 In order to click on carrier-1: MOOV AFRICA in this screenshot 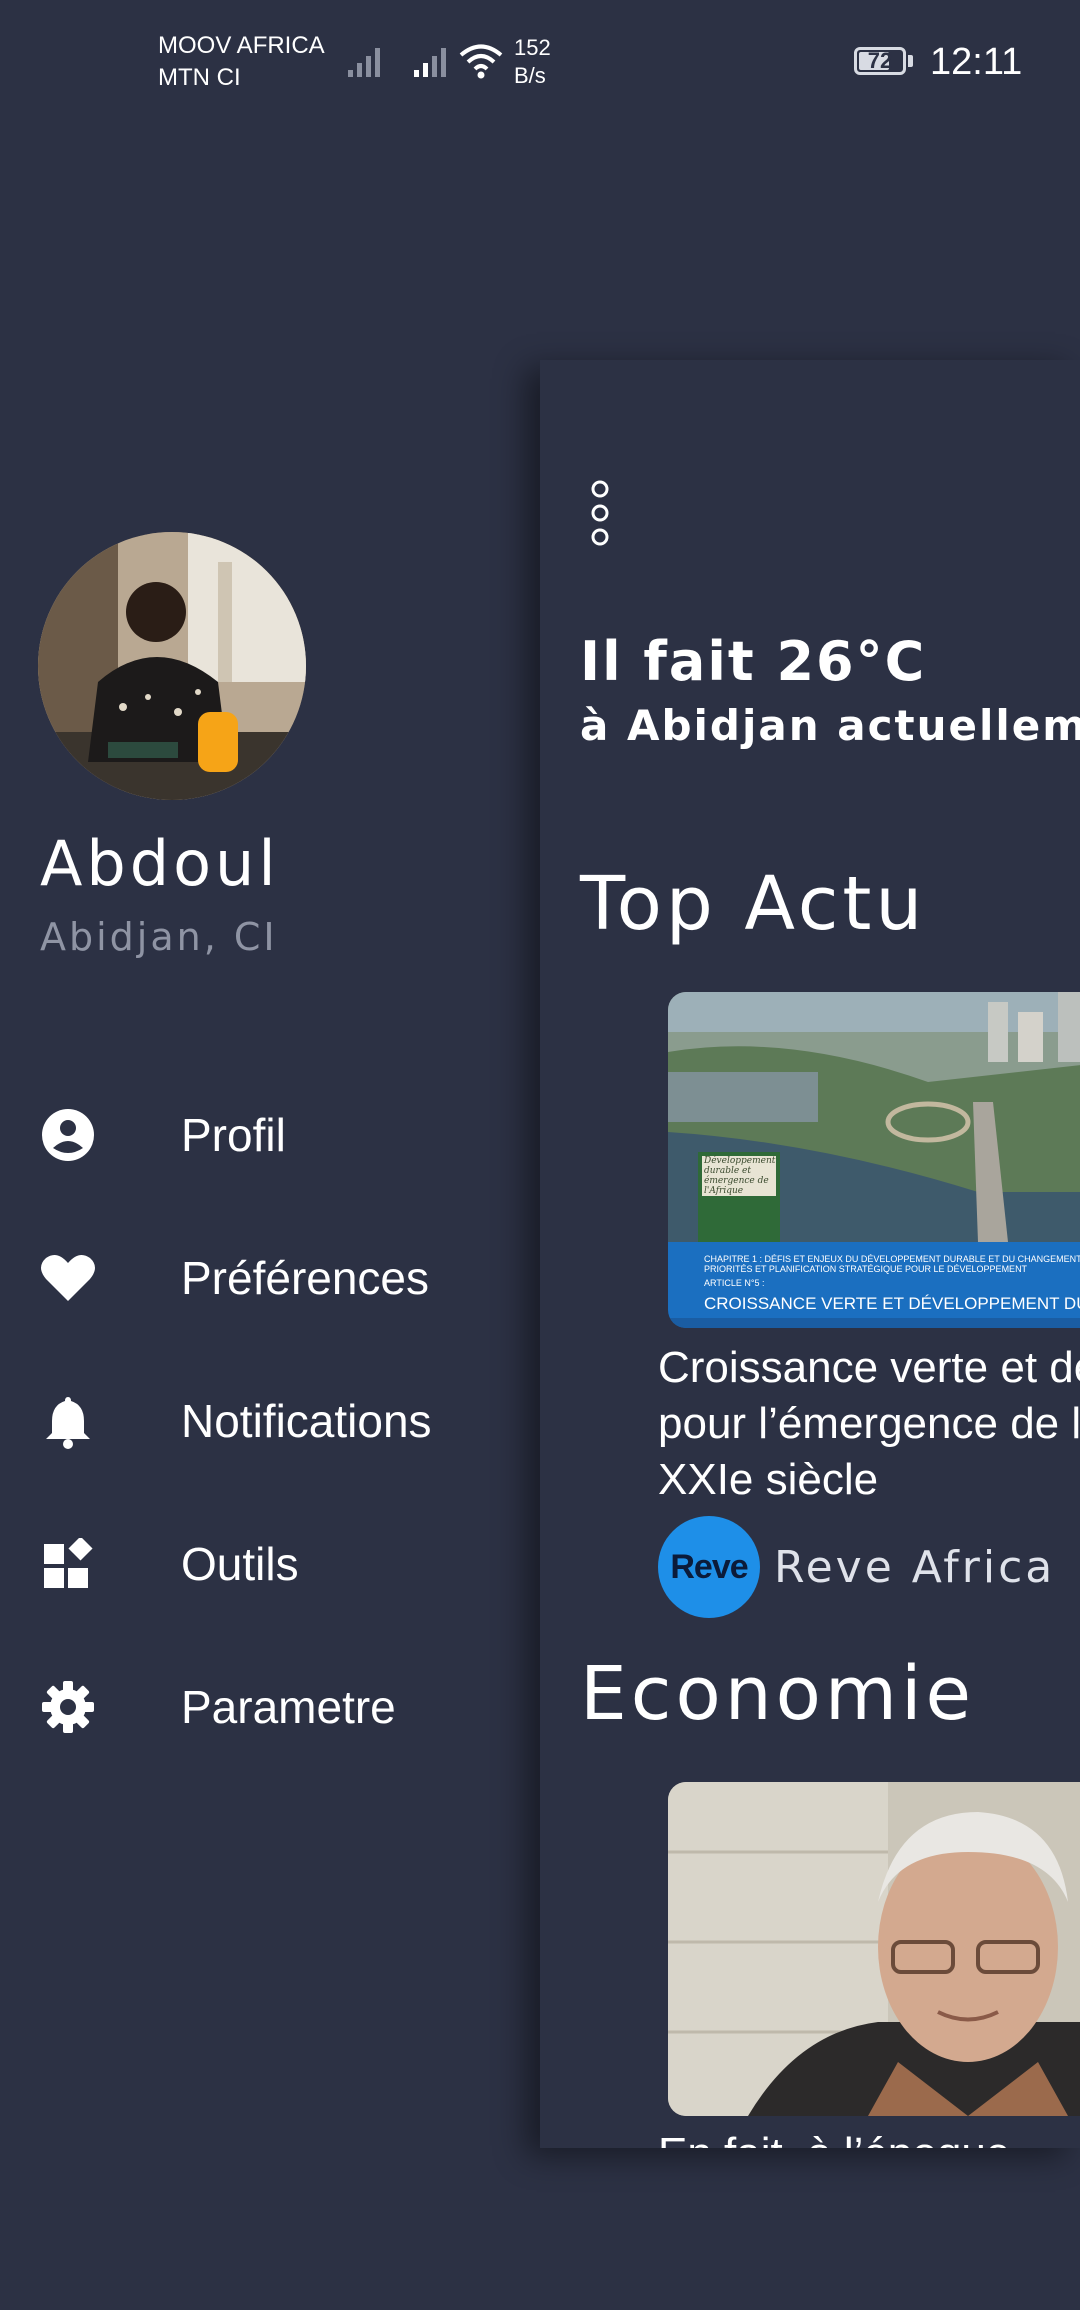, I will do `click(241, 45)`.